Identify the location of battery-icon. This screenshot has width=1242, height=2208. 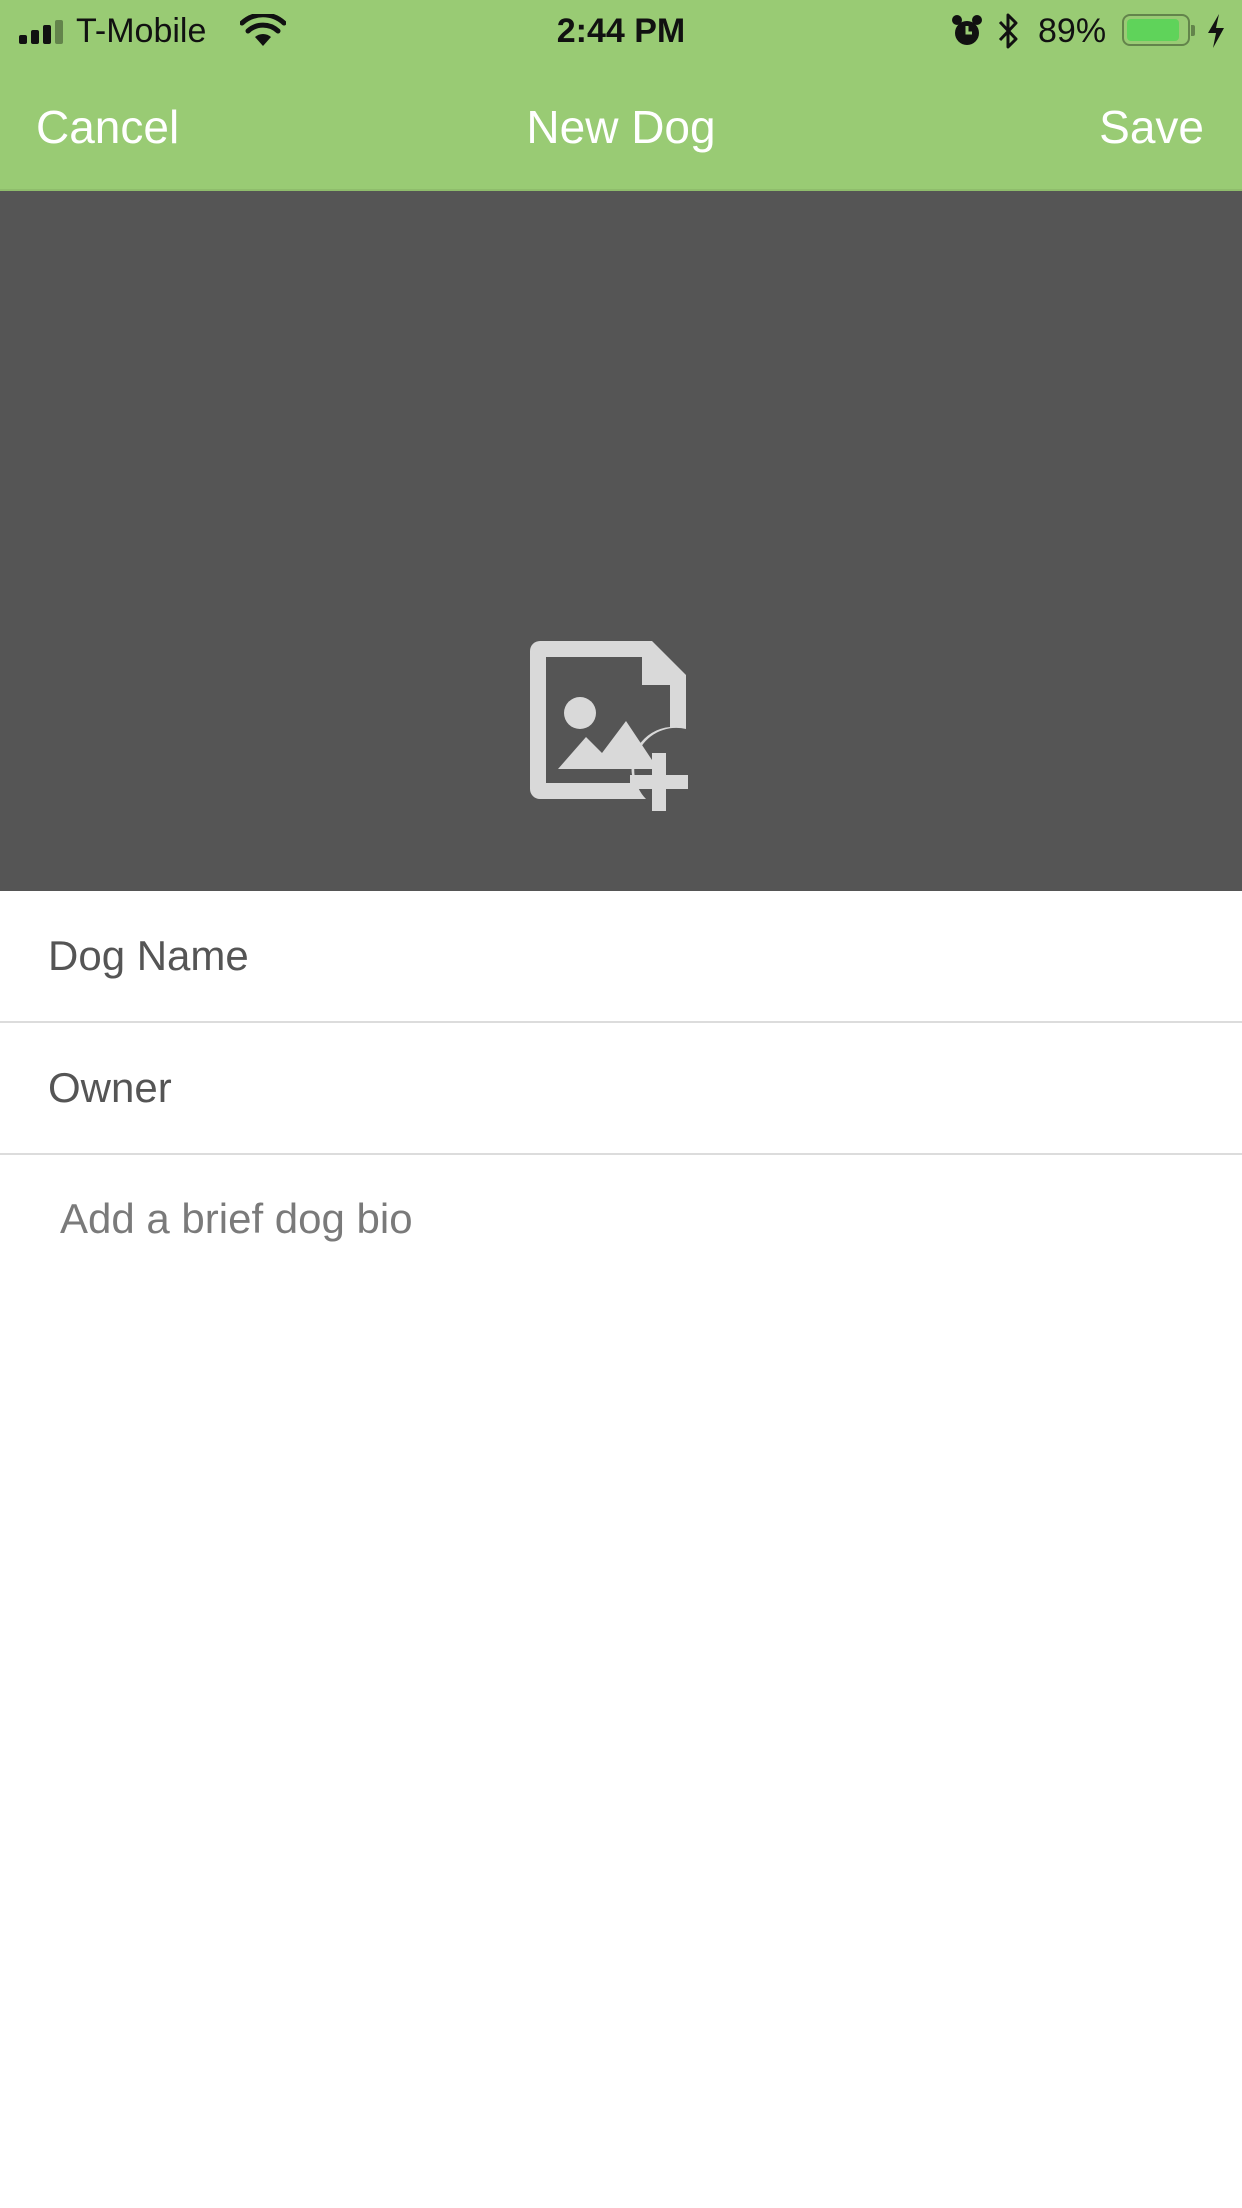
(1158, 30).